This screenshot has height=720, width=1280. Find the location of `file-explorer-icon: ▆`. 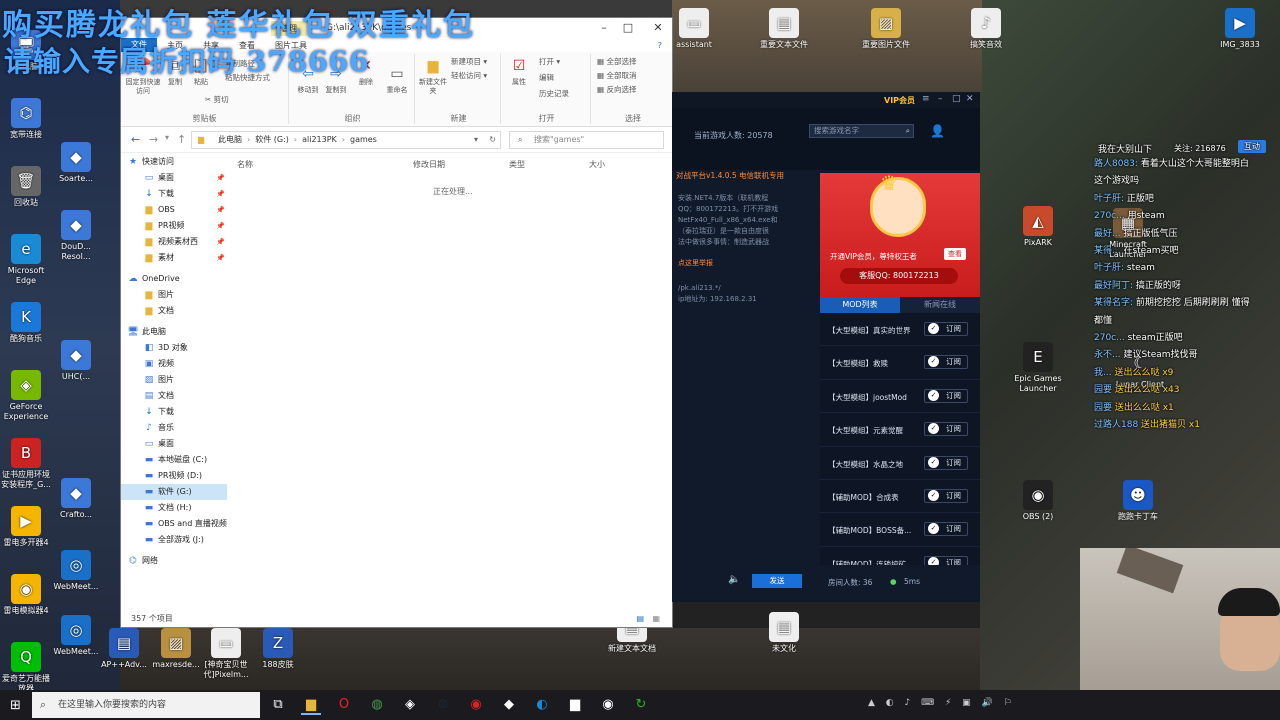

file-explorer-icon: ▆ is located at coordinates (311, 705).